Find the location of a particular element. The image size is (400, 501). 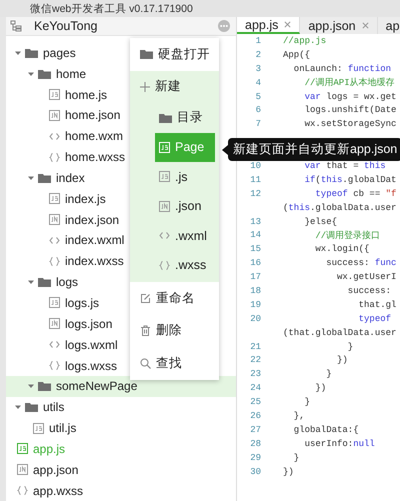

tree-item: logs.wxss is located at coordinates (64, 365).